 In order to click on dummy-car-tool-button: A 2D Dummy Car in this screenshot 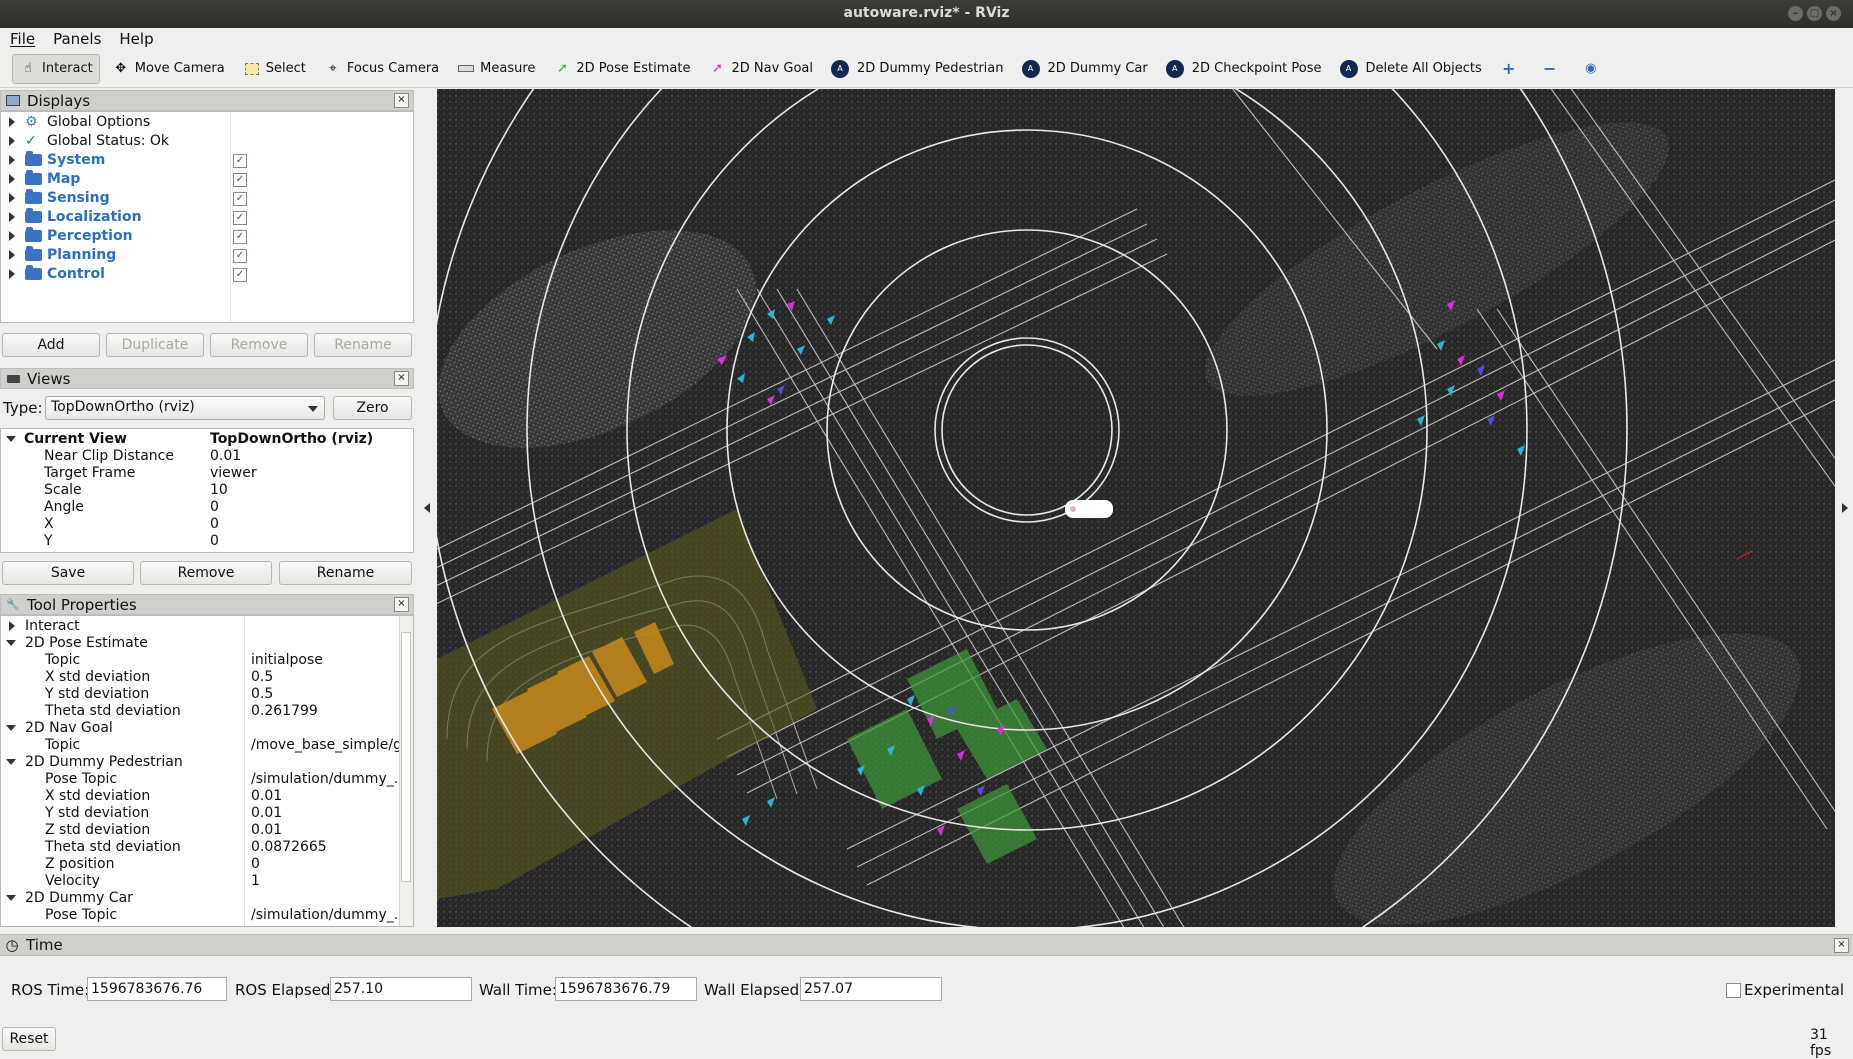, I will do `click(1085, 69)`.